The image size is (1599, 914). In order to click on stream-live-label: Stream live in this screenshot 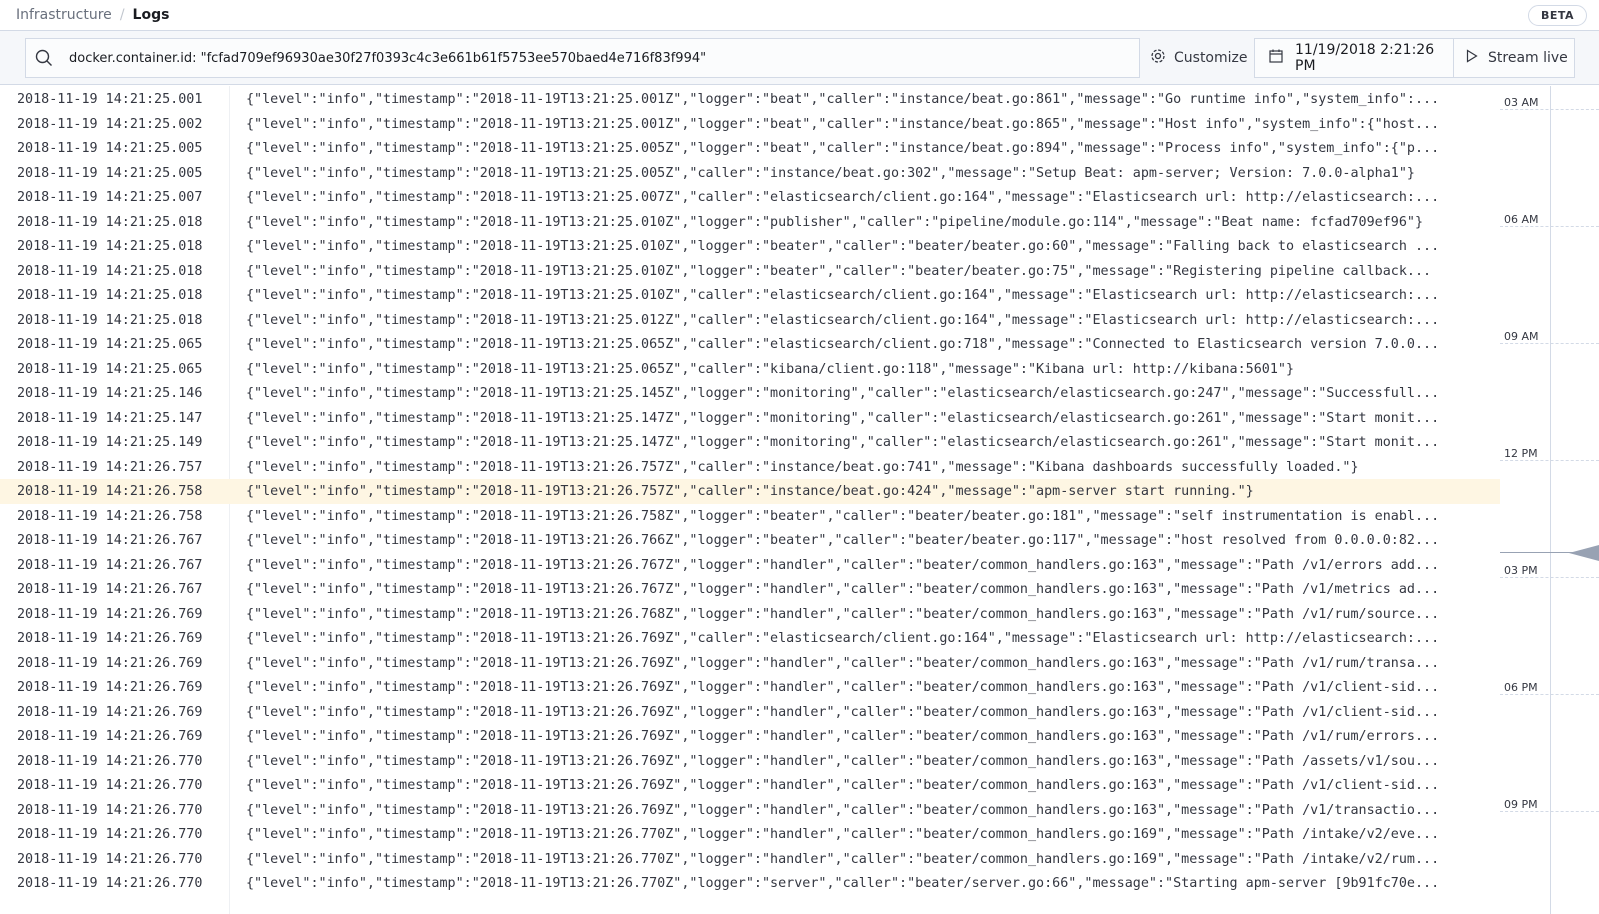, I will do `click(1528, 58)`.